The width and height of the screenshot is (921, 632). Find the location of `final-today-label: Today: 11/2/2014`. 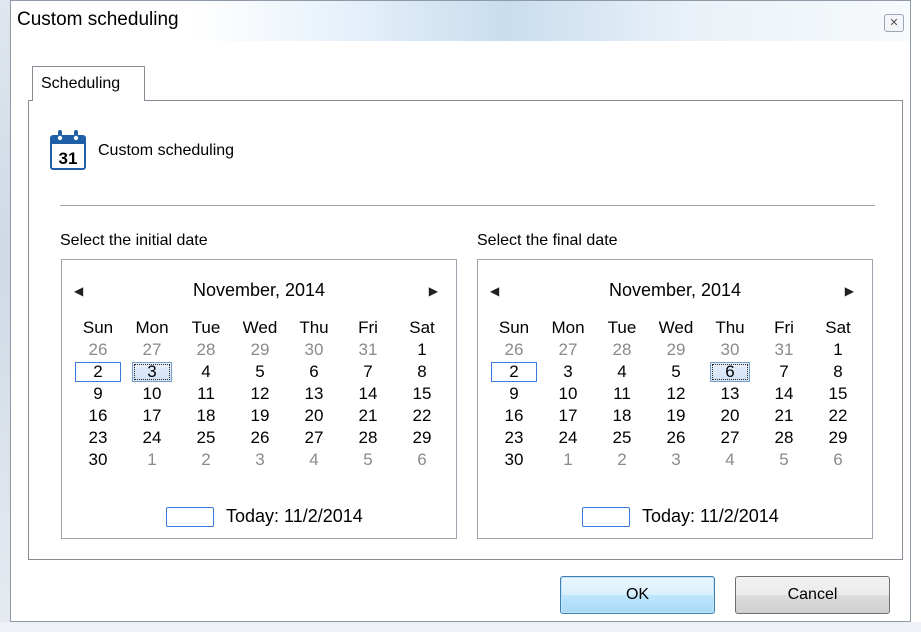

final-today-label: Today: 11/2/2014 is located at coordinates (710, 516).